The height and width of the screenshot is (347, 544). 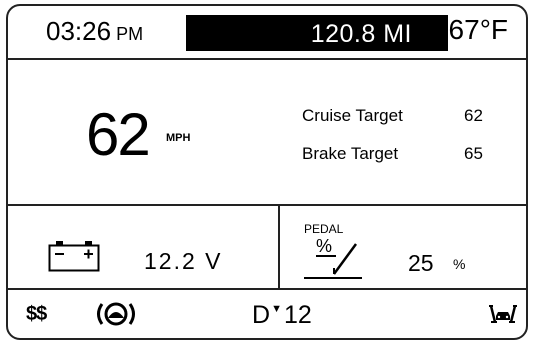 I want to click on panel-divider, so click(x=279, y=246).